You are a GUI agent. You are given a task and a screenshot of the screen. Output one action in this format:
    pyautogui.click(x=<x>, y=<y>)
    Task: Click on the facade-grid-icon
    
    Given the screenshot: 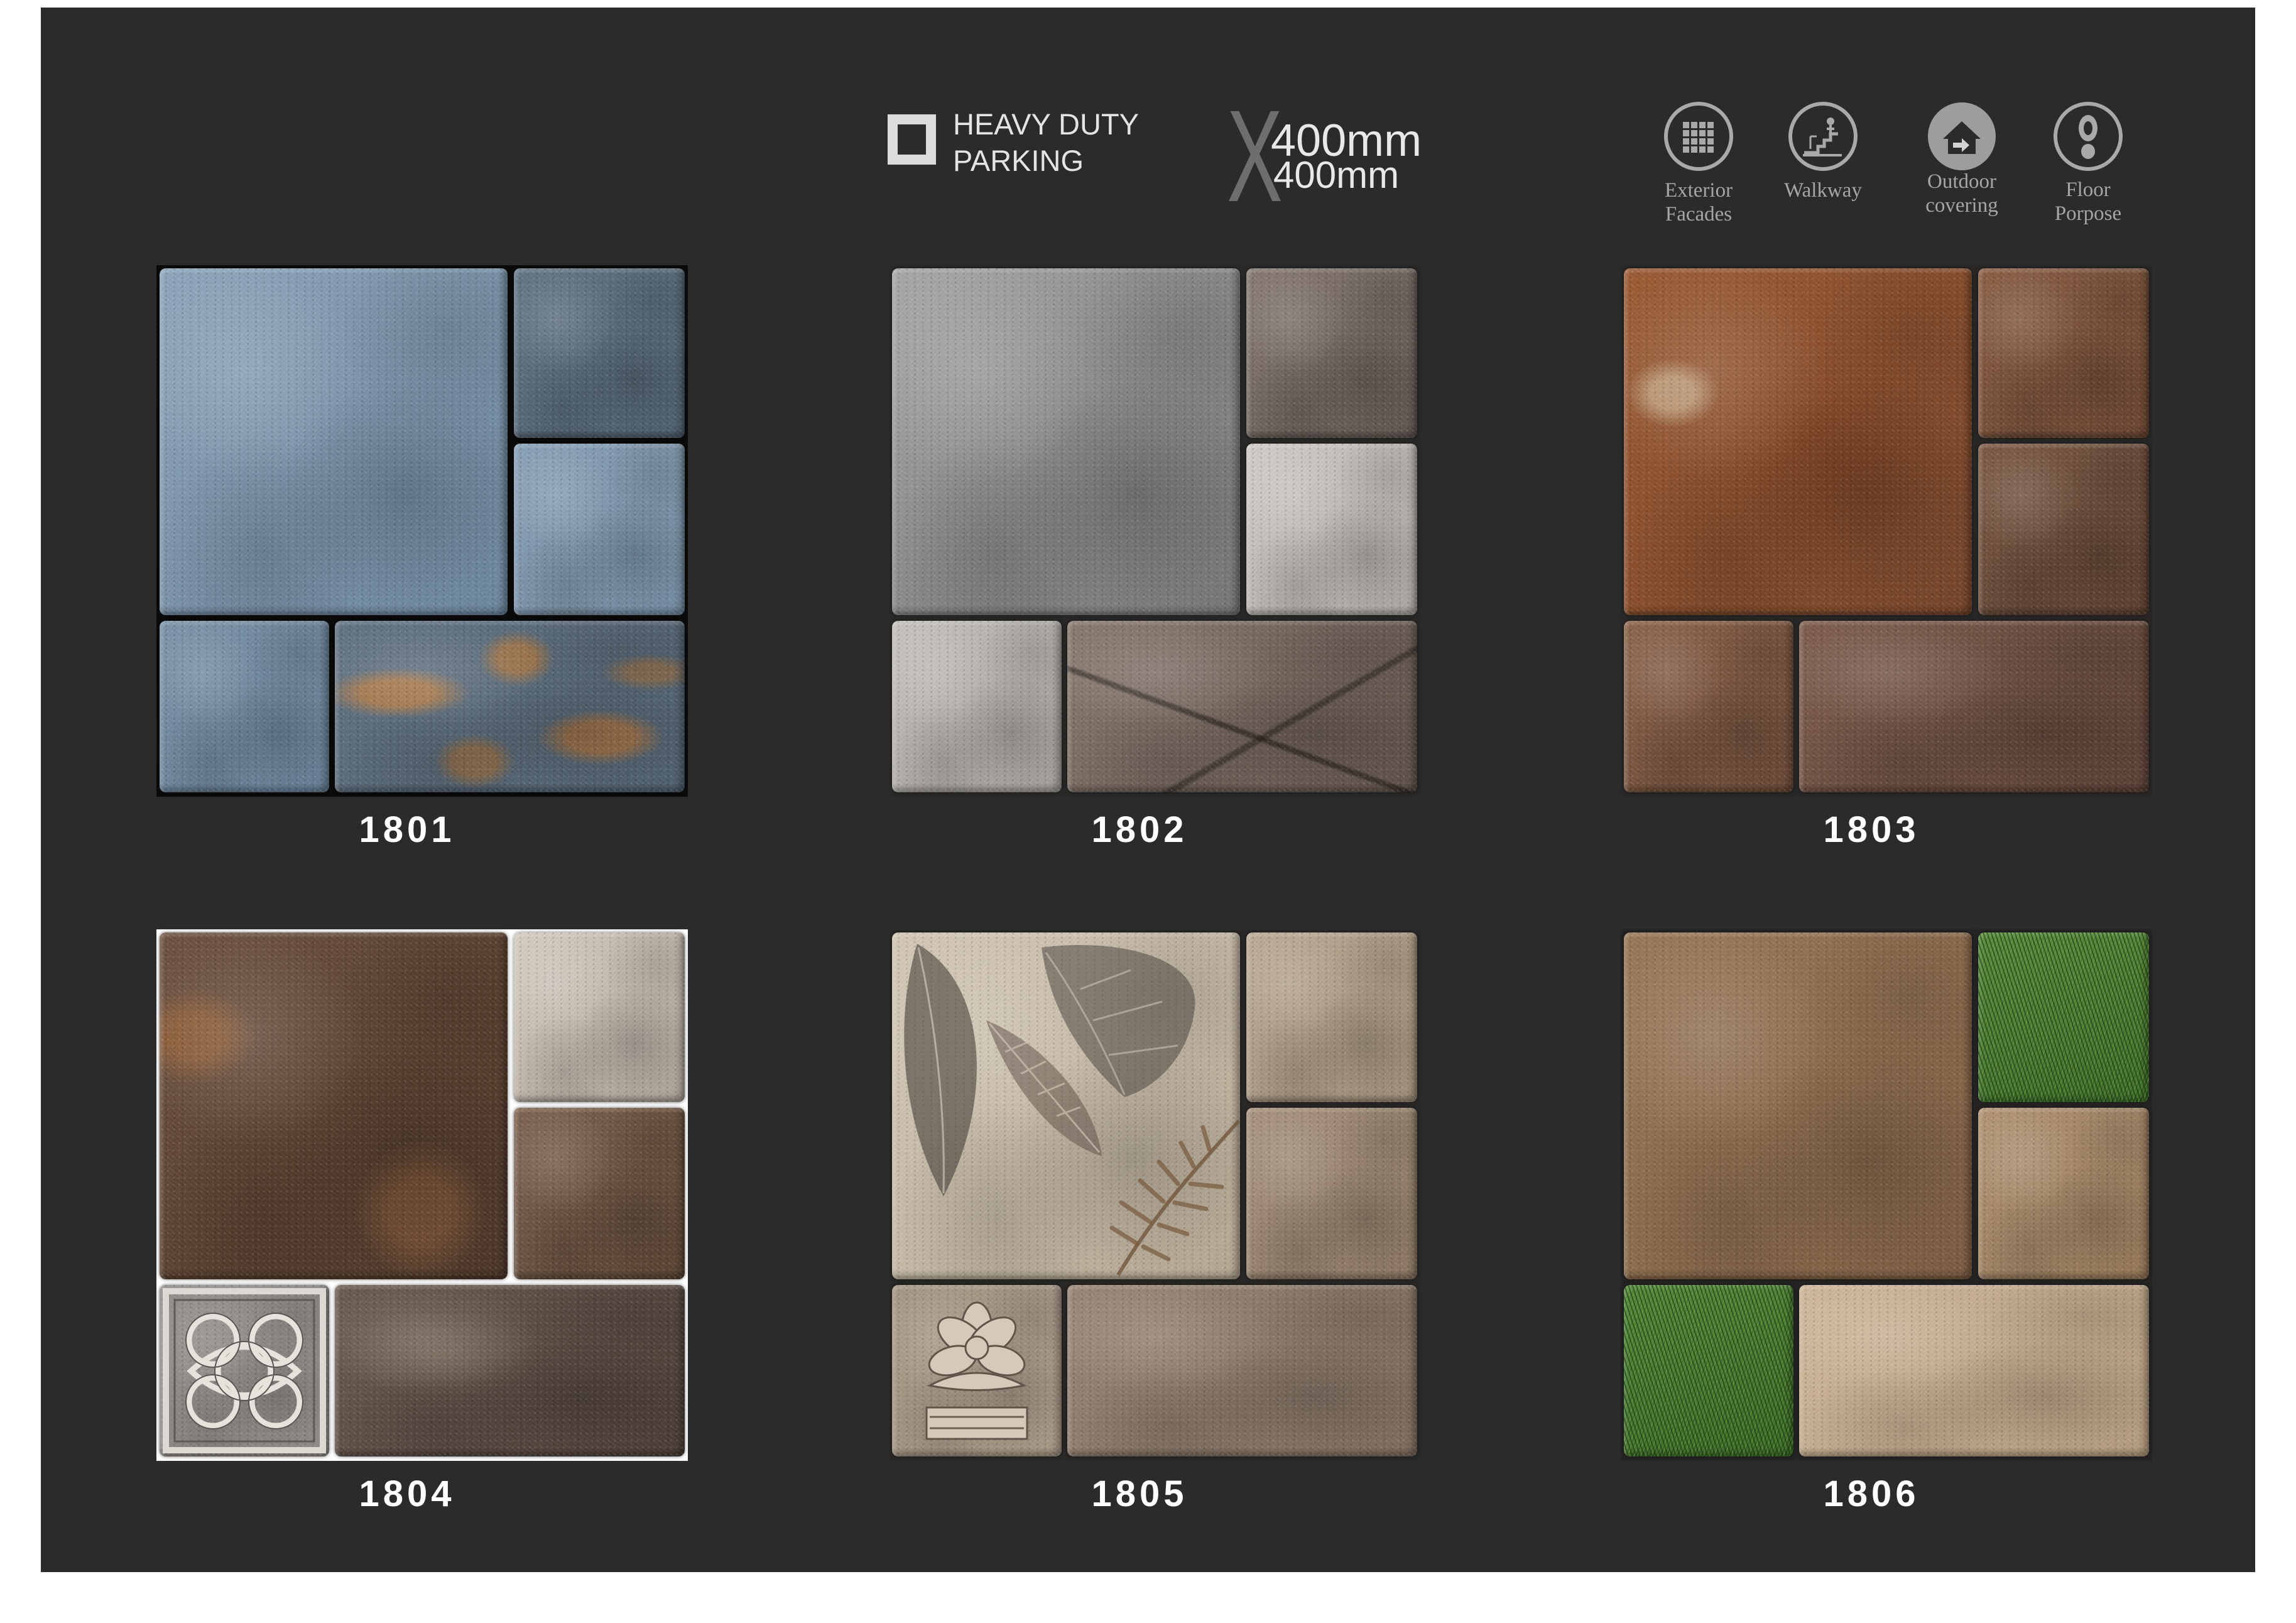 What is the action you would take?
    pyautogui.click(x=1698, y=136)
    